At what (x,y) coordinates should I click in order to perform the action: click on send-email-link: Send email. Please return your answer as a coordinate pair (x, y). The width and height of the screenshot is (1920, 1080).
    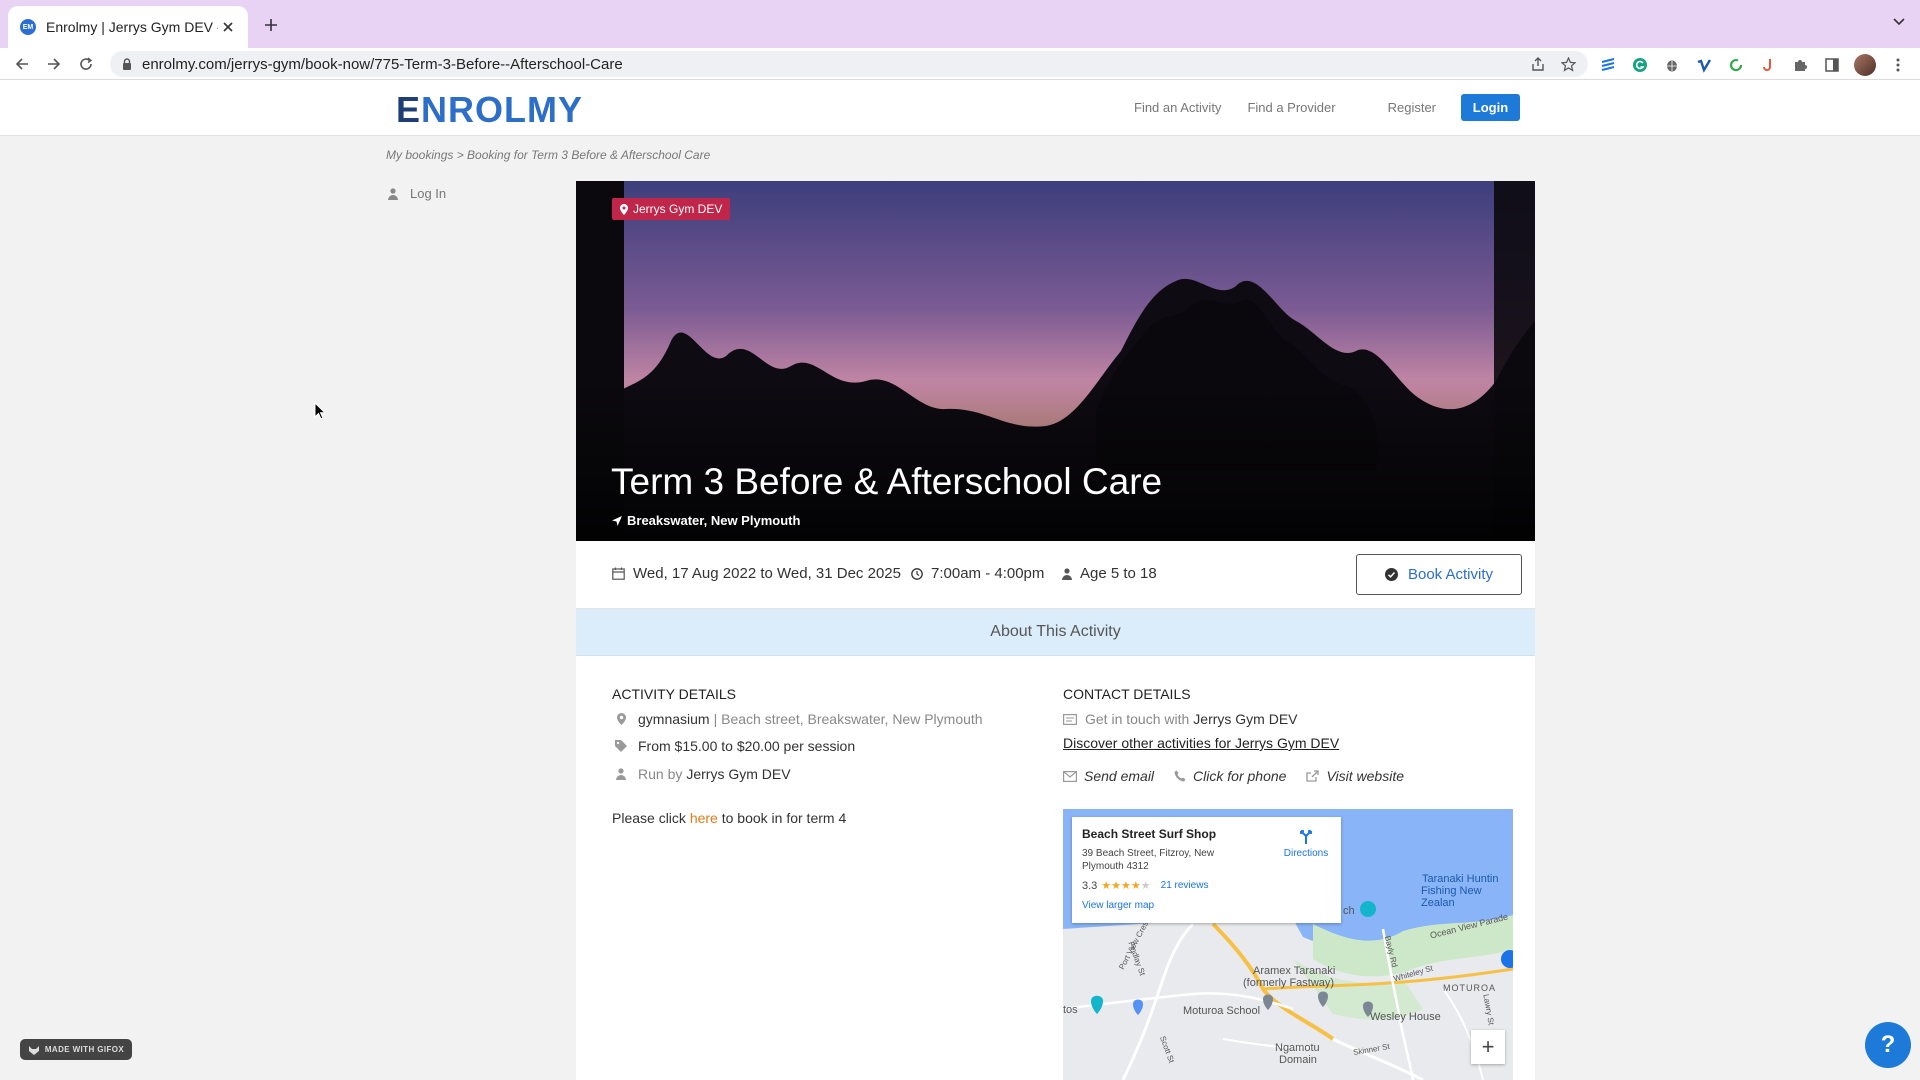
    Looking at the image, I should click on (1108, 776).